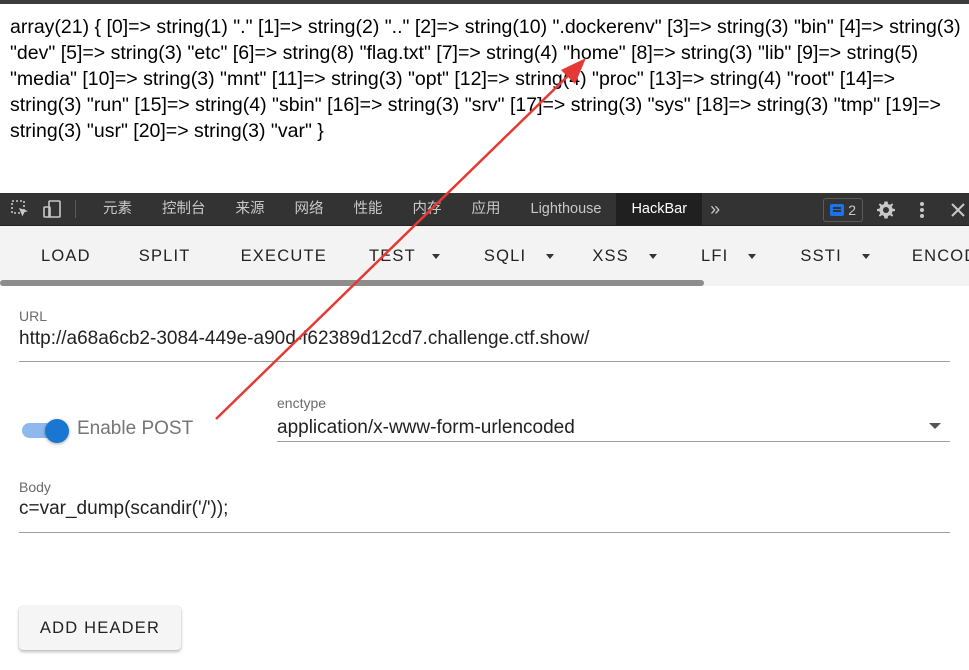 This screenshot has height=670, width=969. I want to click on toolbar-scrollbar, so click(352, 283).